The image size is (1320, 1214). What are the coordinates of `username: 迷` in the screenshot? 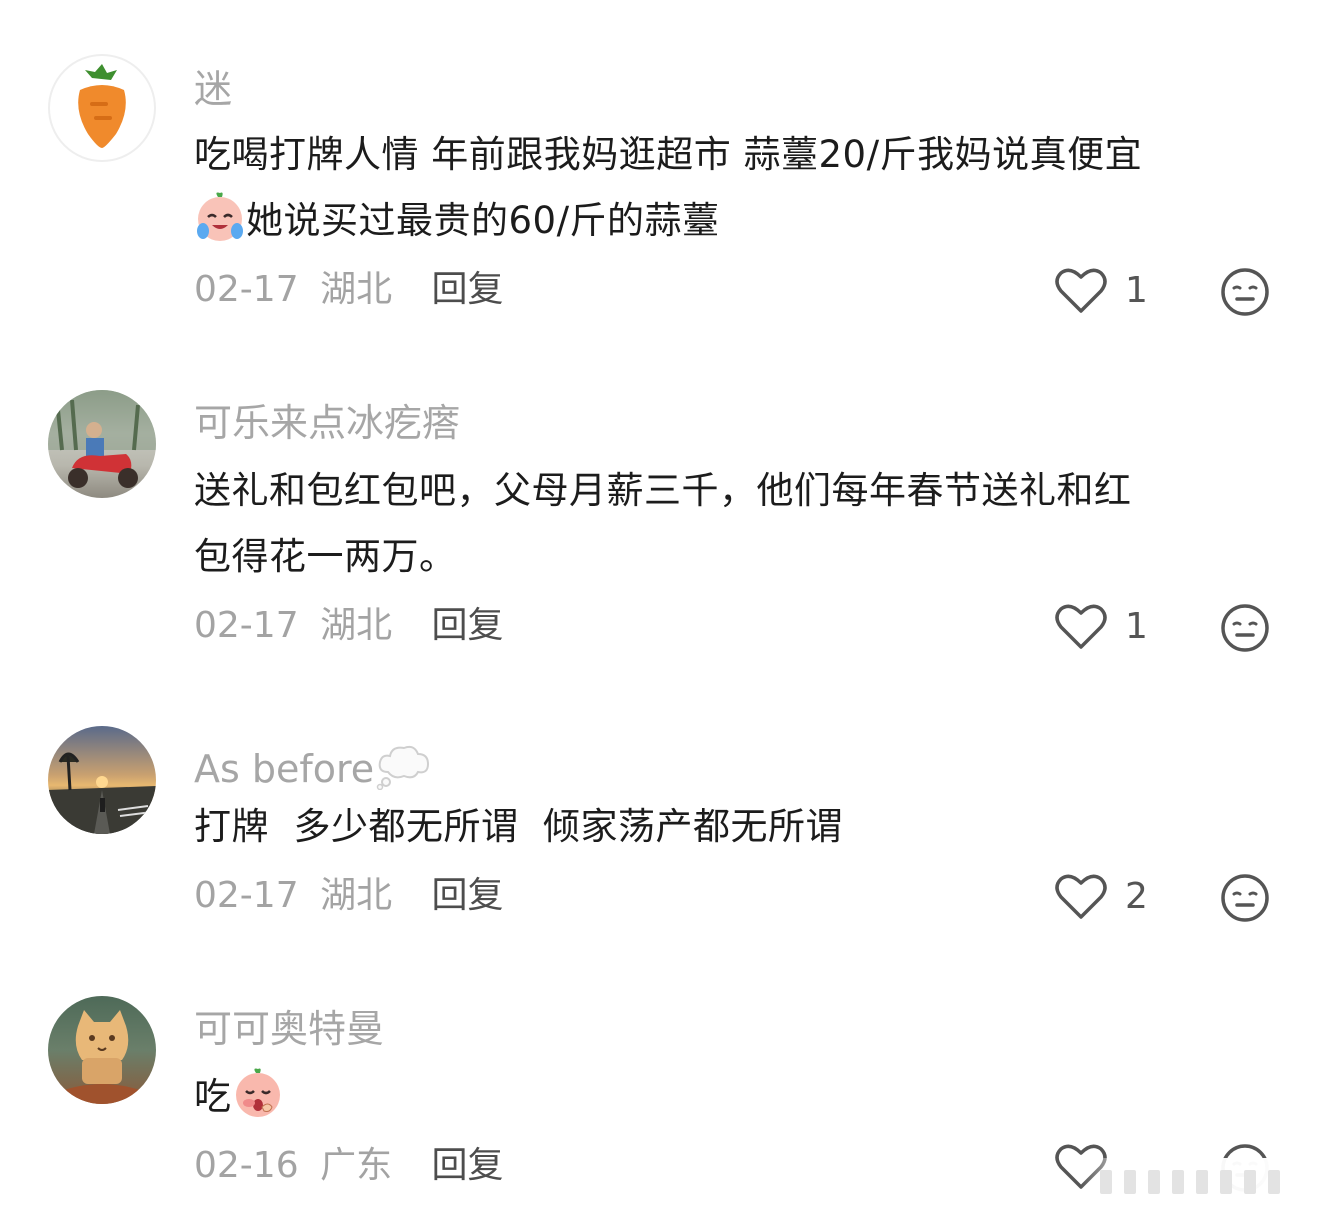 It's located at (213, 89).